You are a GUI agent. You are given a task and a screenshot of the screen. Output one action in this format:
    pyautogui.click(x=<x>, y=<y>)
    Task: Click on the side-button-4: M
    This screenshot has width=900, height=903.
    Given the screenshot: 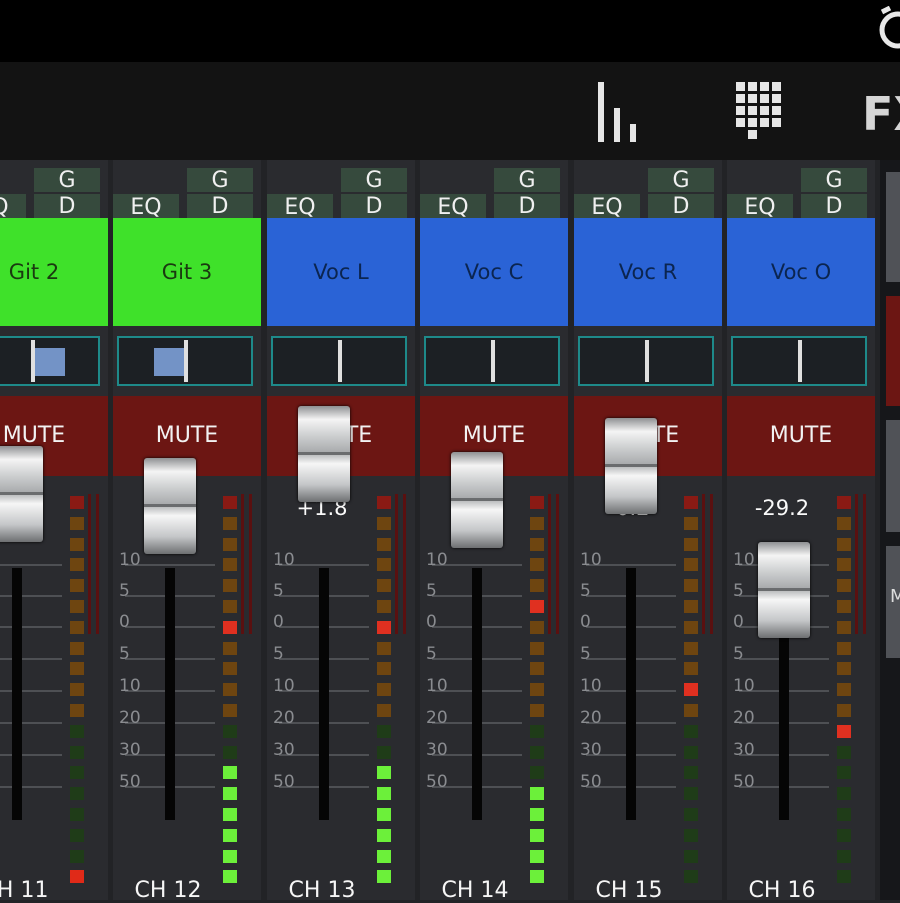 What is the action you would take?
    pyautogui.click(x=893, y=602)
    